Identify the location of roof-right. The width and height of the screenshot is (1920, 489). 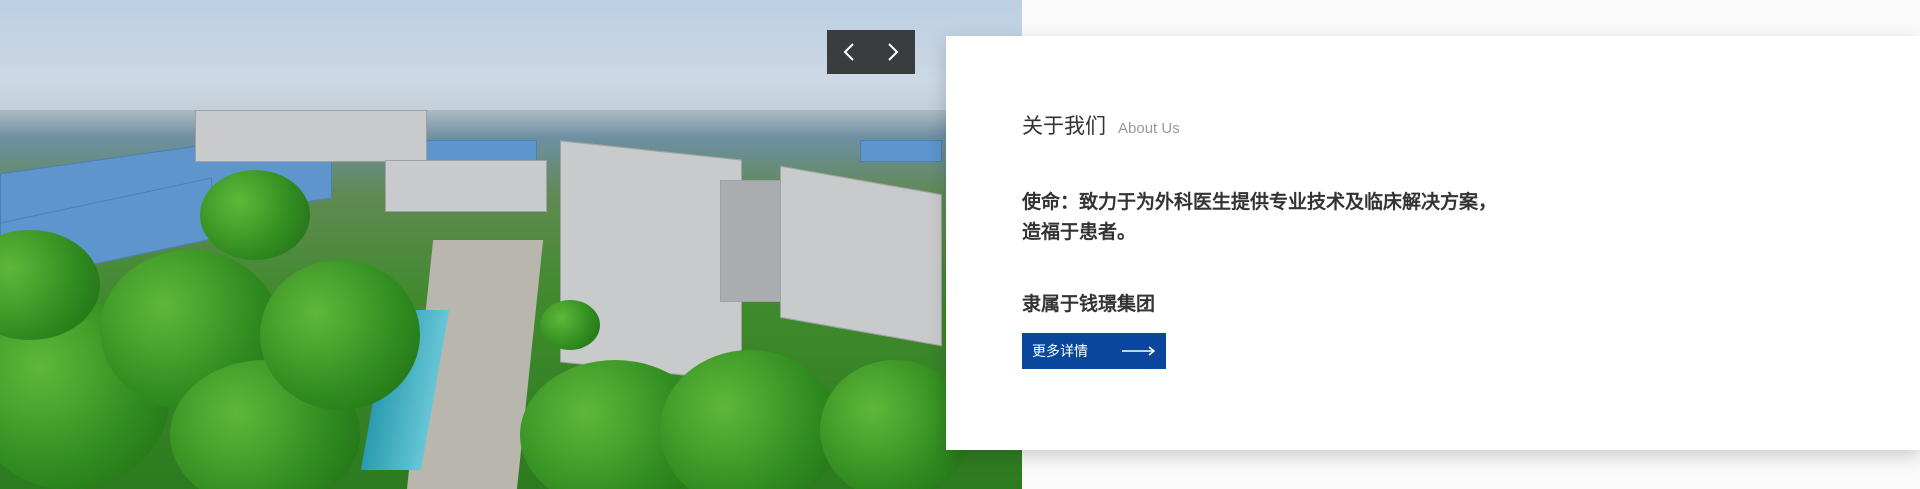
(901, 151).